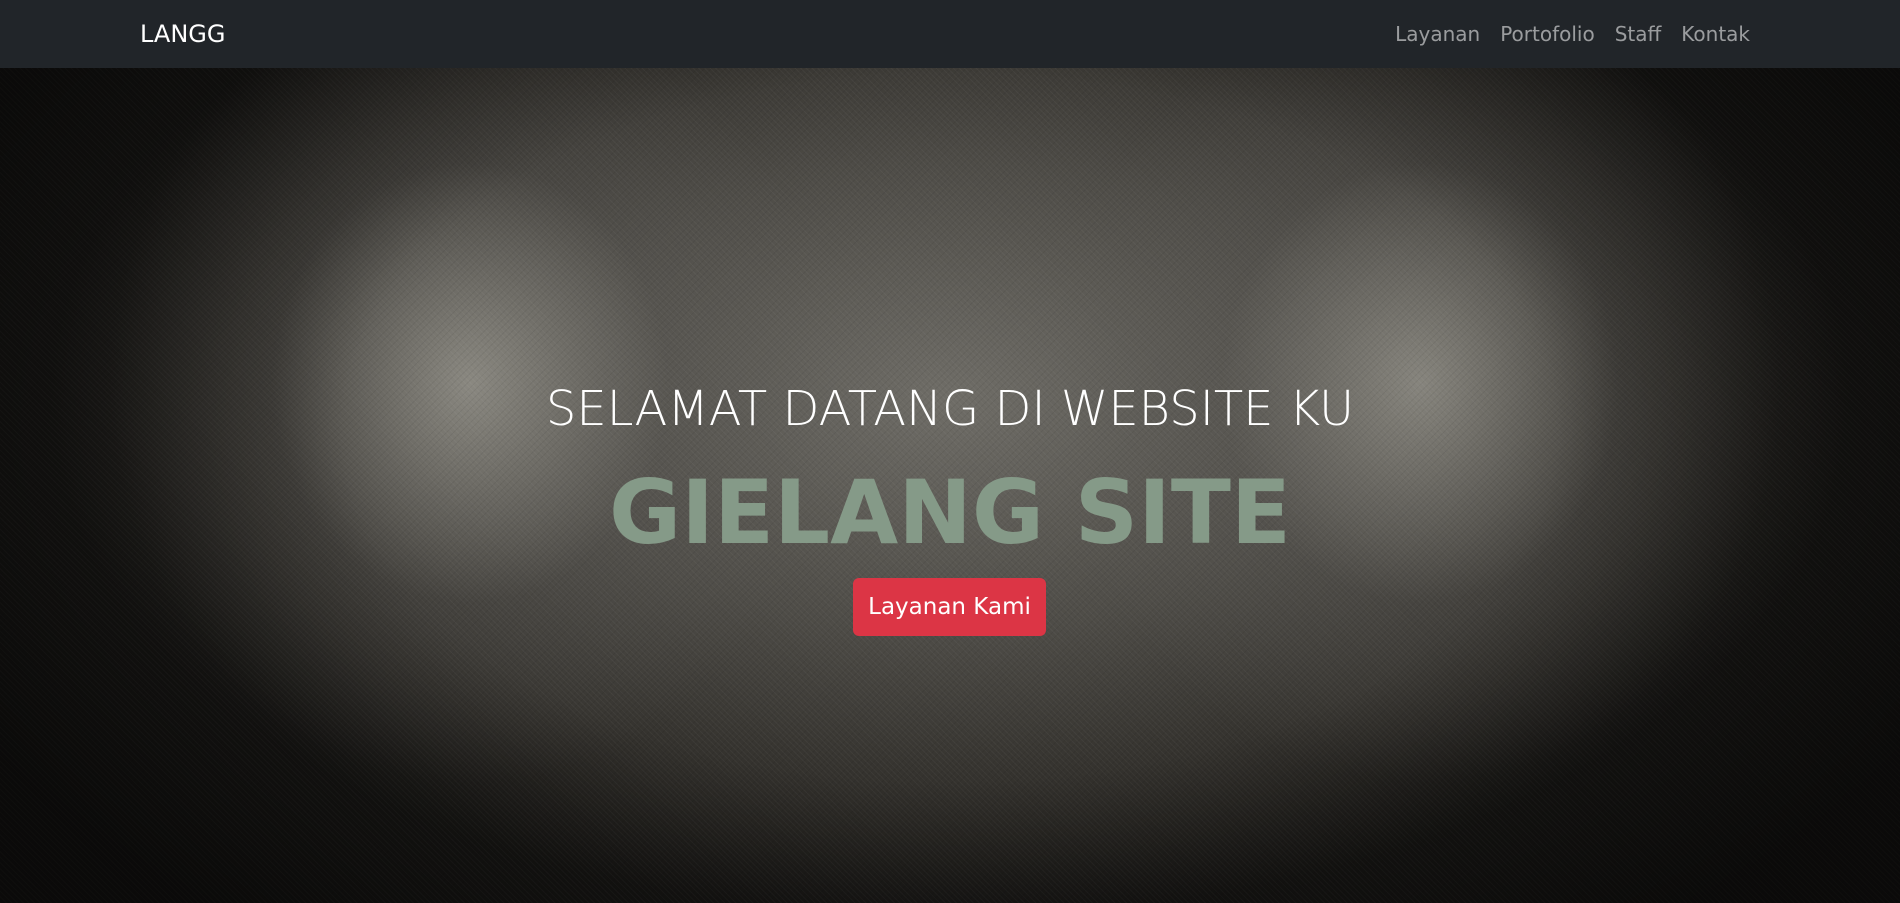 The image size is (1900, 903). I want to click on services-button: Layanan Kami, so click(949, 607).